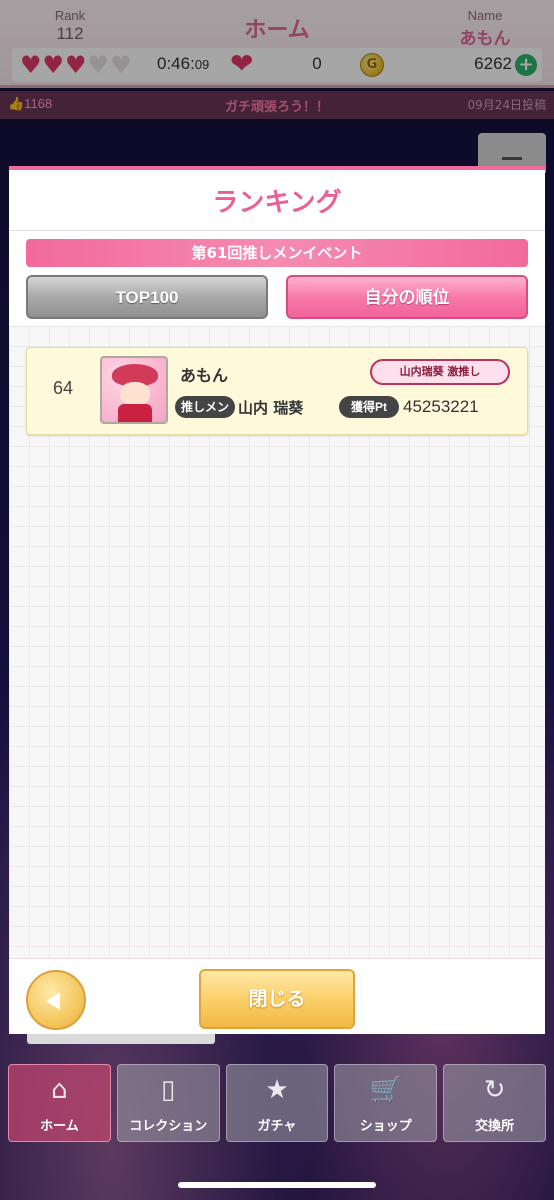  What do you see at coordinates (135, 394) in the screenshot?
I see `avatar-face` at bounding box center [135, 394].